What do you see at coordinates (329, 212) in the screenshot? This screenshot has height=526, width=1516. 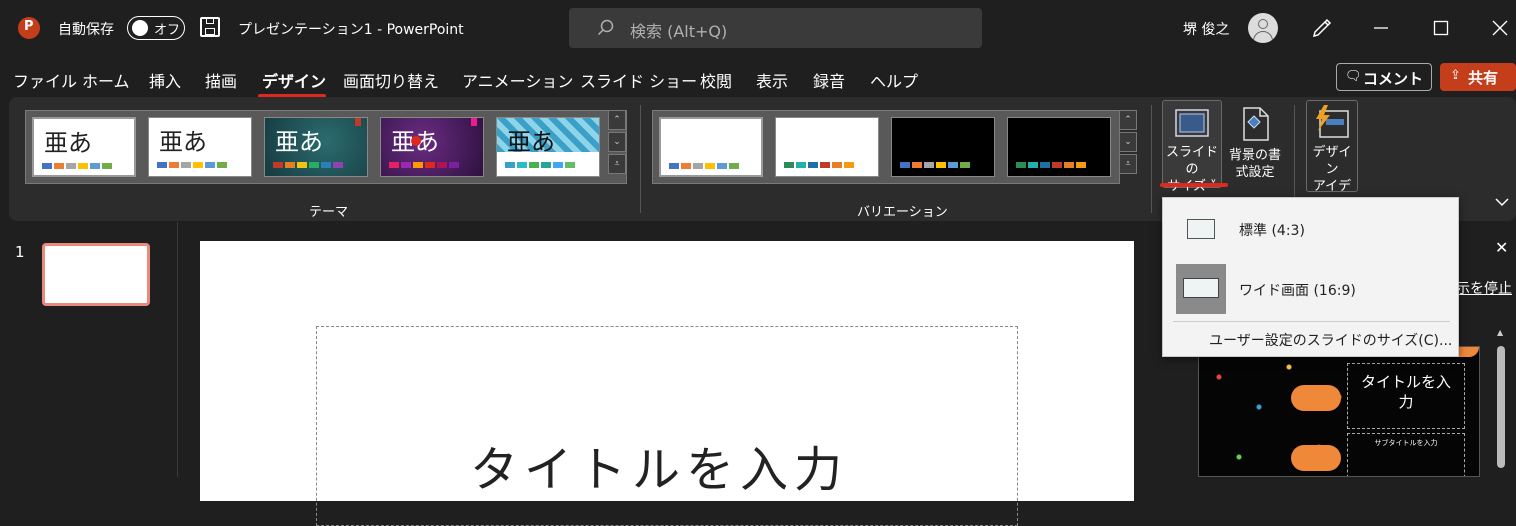 I see `themes-group-label: テーマ` at bounding box center [329, 212].